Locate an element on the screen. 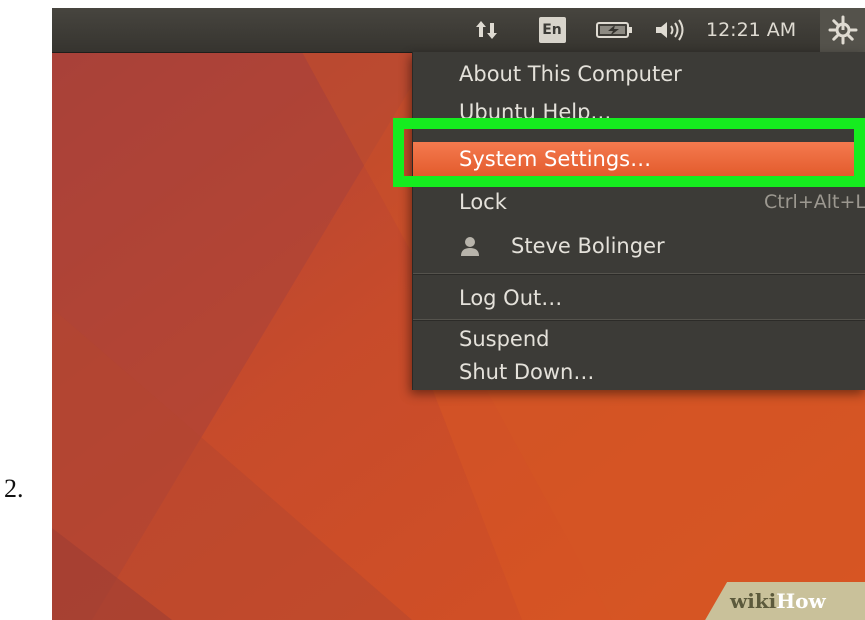 The width and height of the screenshot is (865, 620). menu-item-label: Lock is located at coordinates (483, 202).